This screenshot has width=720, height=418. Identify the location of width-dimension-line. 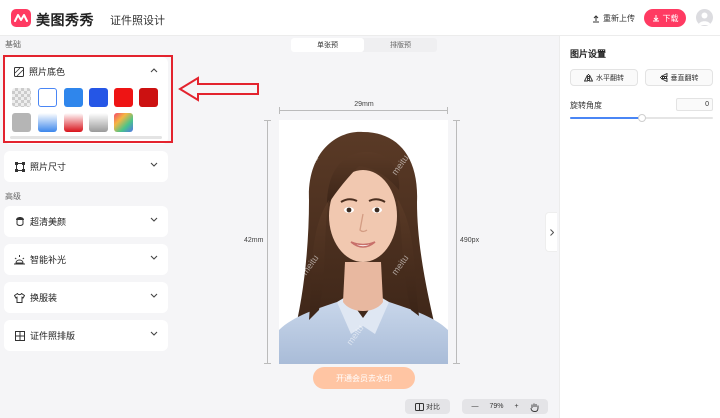
(363, 110).